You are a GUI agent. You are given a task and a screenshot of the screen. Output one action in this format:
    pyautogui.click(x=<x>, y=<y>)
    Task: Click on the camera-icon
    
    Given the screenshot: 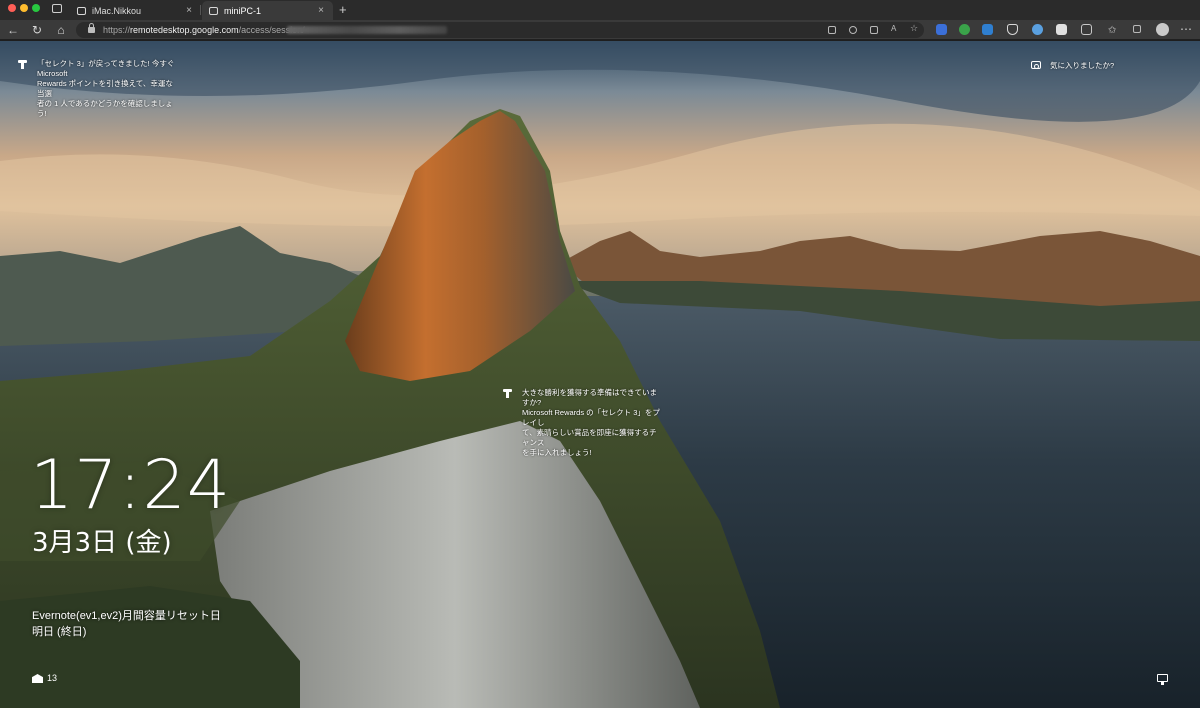 What is the action you would take?
    pyautogui.click(x=1036, y=65)
    